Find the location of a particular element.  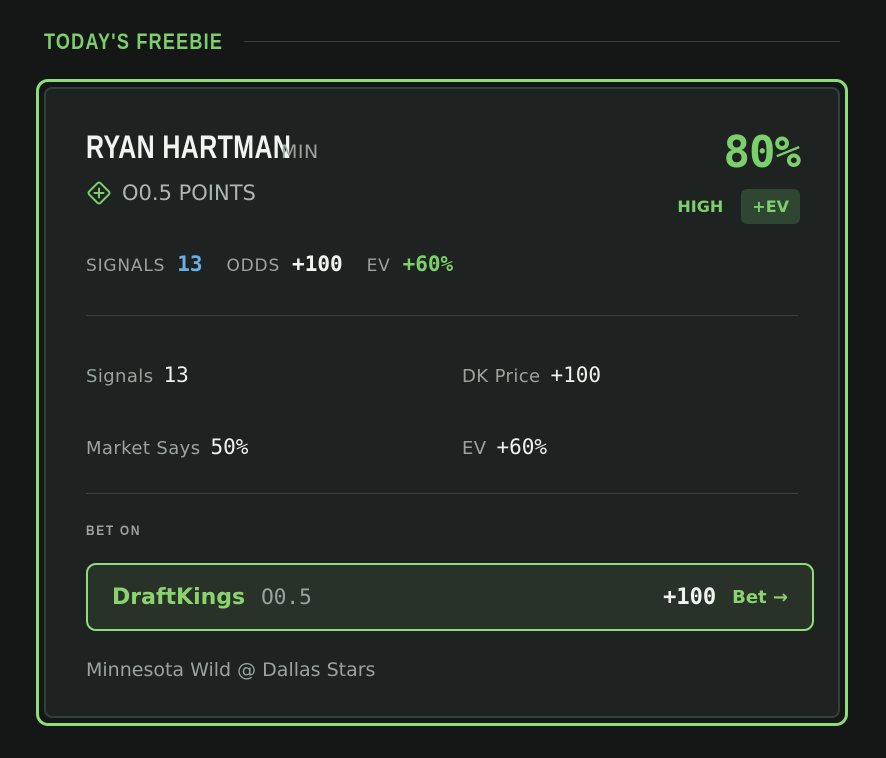

ev-label: EV is located at coordinates (378, 266).